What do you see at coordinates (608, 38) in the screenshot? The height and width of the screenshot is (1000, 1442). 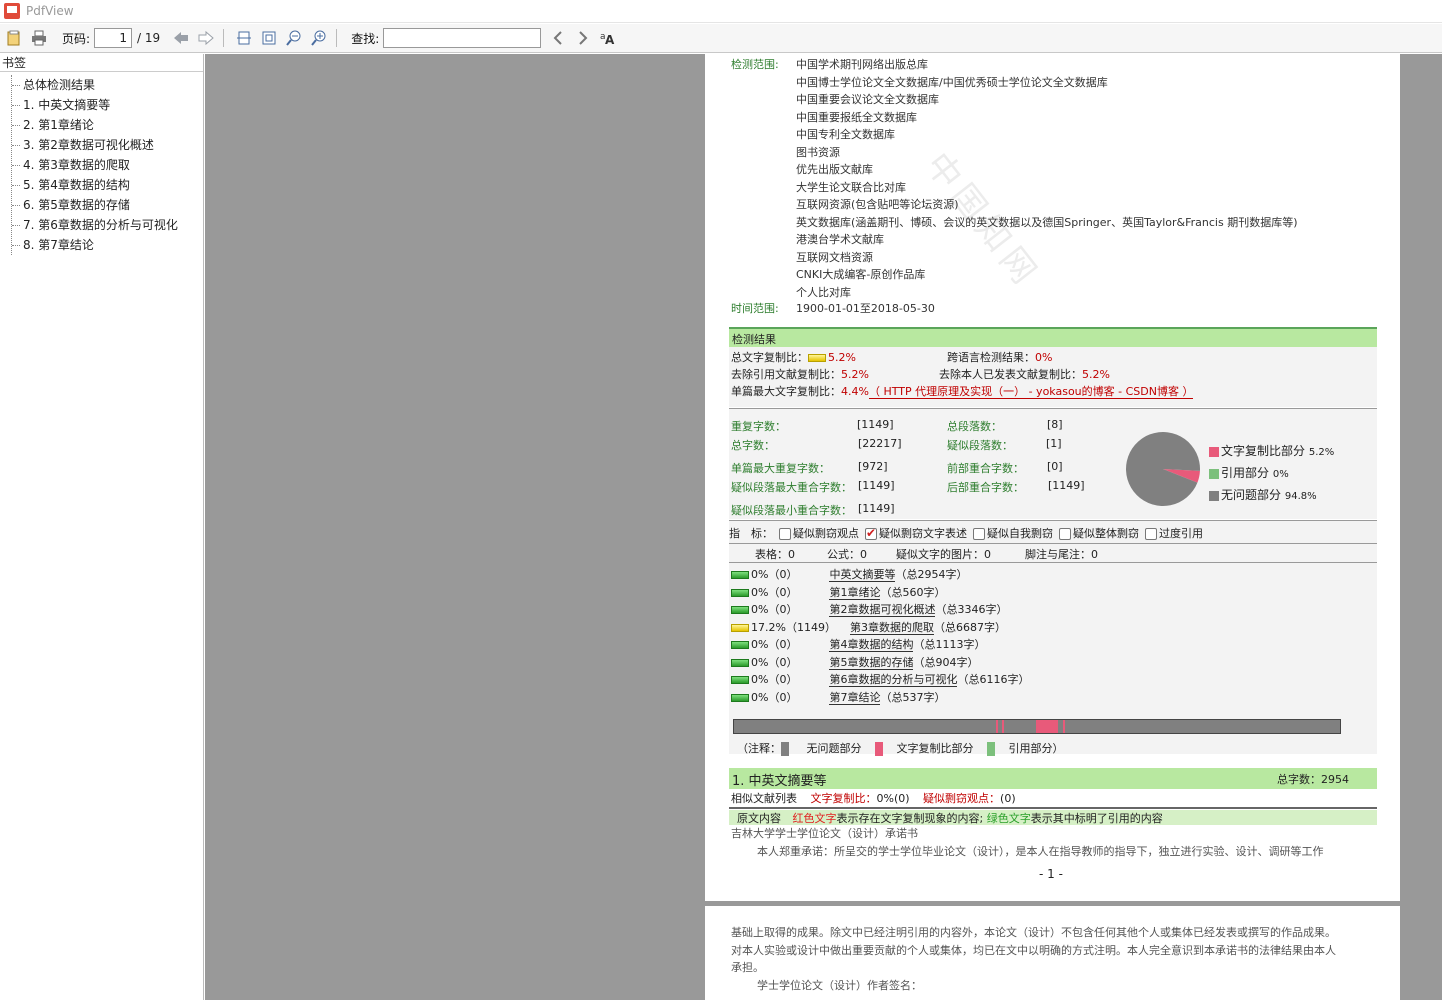 I see `text-options-icon: aA` at bounding box center [608, 38].